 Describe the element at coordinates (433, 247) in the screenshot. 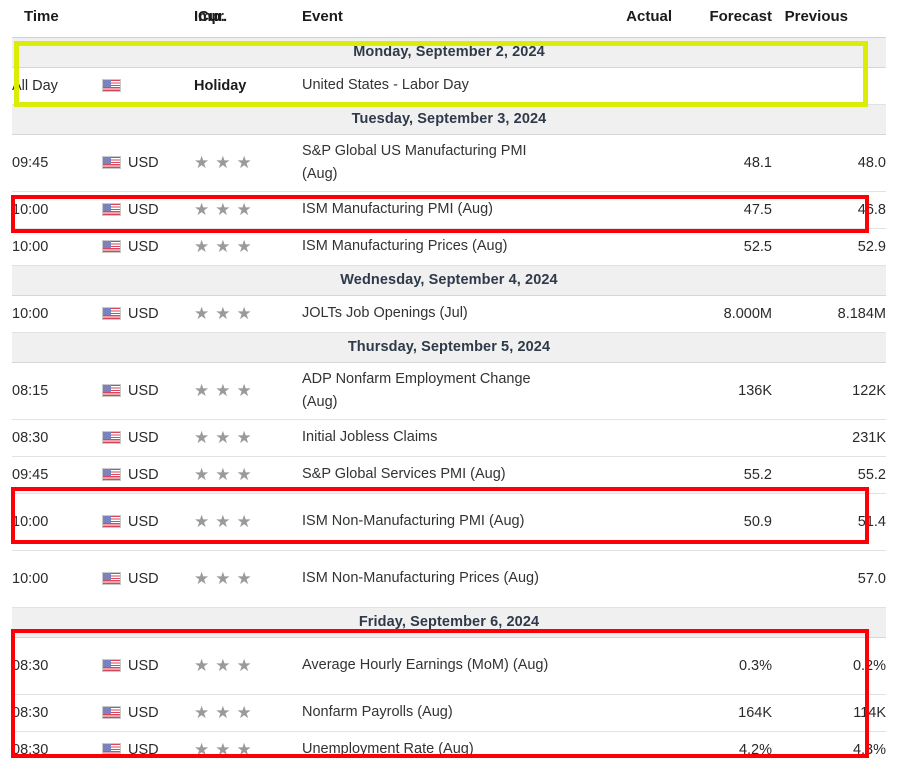

I see `cell-event-name: ISM Manufacturing Prices (Aug)` at that location.